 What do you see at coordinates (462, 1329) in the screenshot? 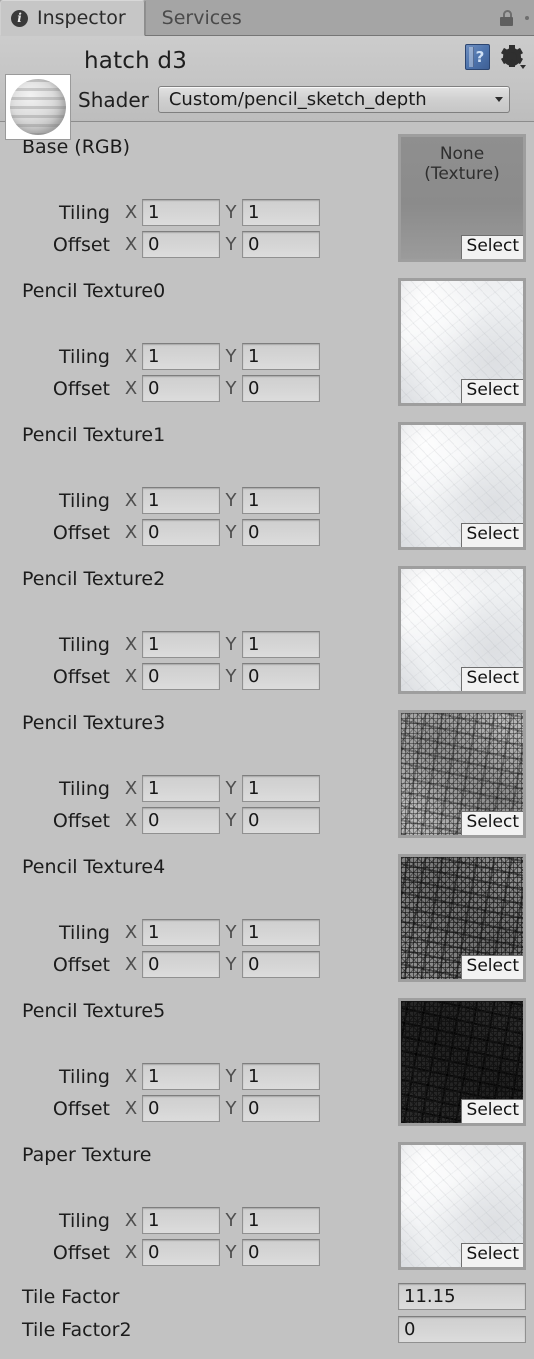
I see `float-property-input: 0` at bounding box center [462, 1329].